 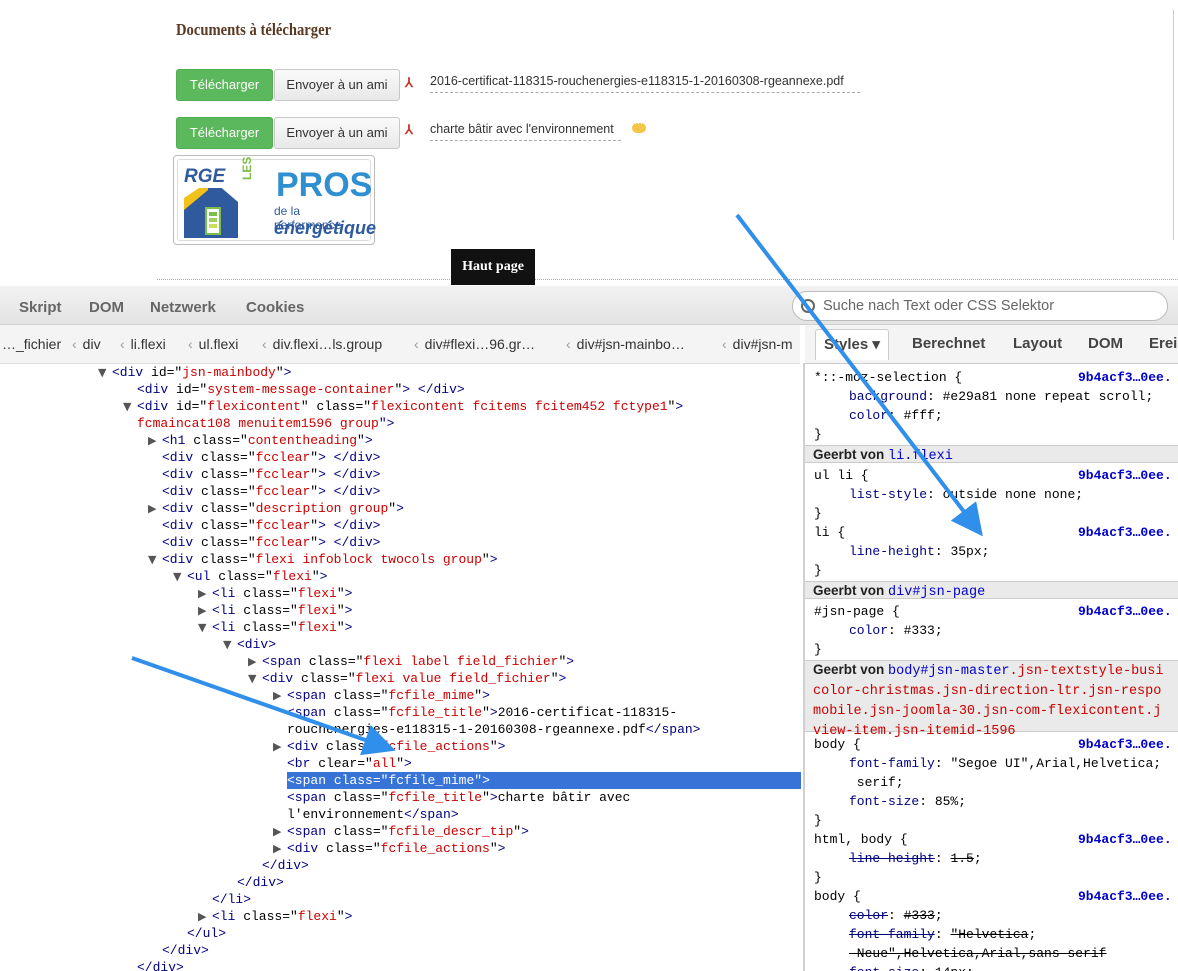 I want to click on arrow-to-fcfile-actions, so click(x=263, y=706).